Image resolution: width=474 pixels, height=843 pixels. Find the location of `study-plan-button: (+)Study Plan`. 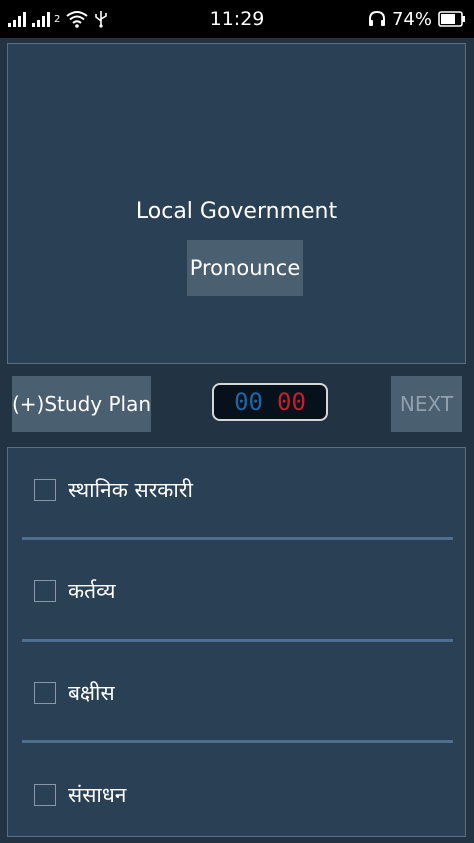

study-plan-button: (+)Study Plan is located at coordinates (81, 404).